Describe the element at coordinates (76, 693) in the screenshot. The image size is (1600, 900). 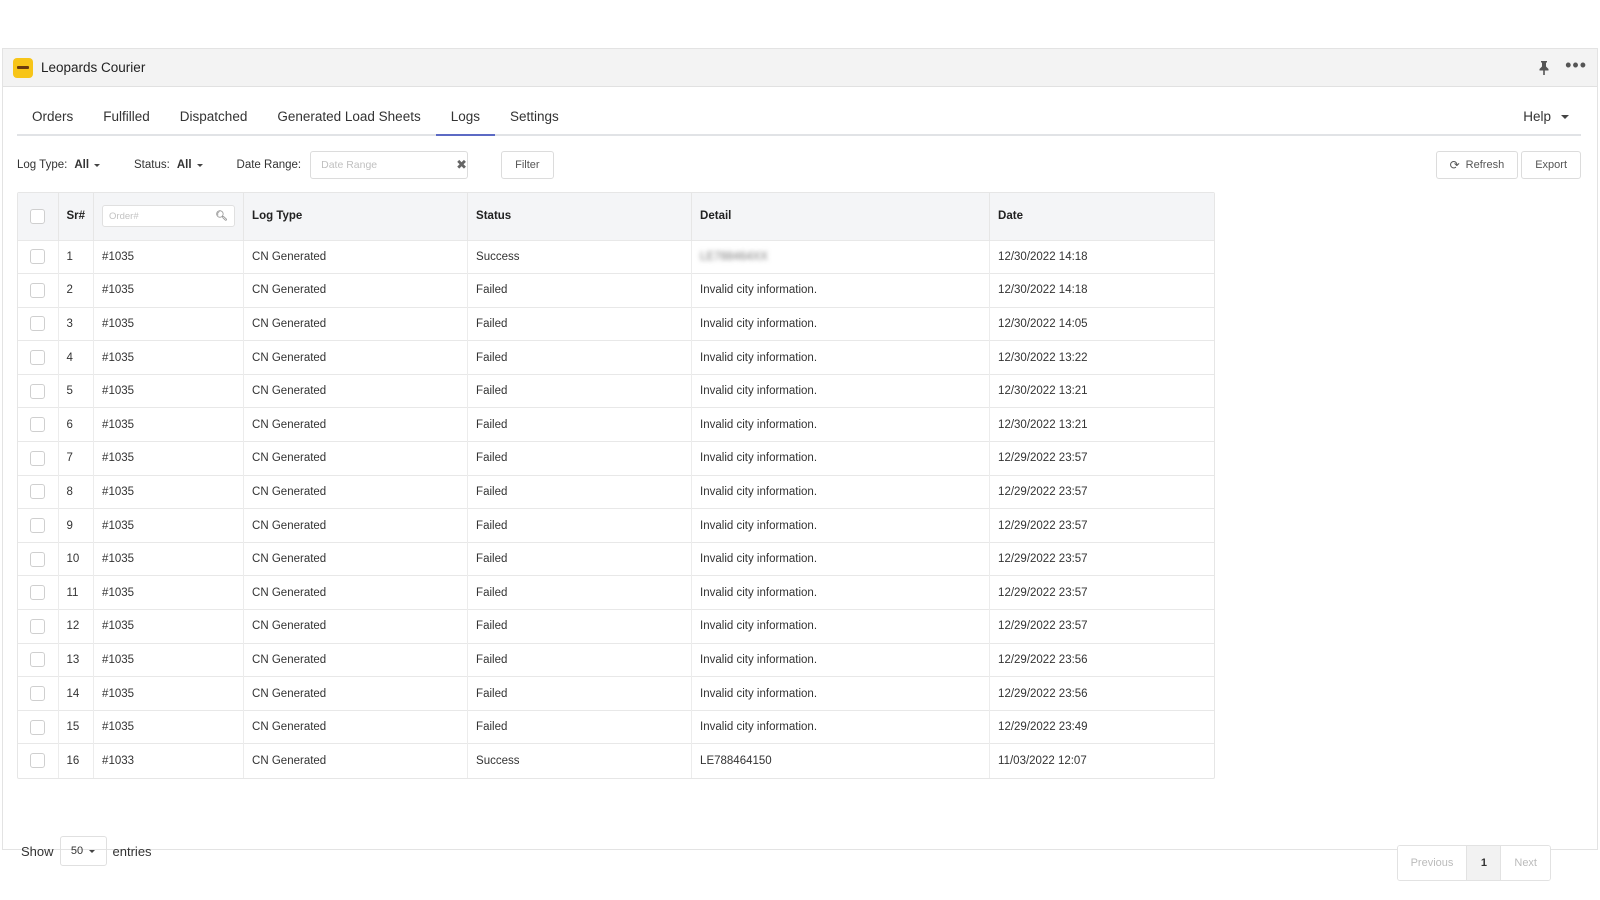
I see `cell-sr: 14` at that location.